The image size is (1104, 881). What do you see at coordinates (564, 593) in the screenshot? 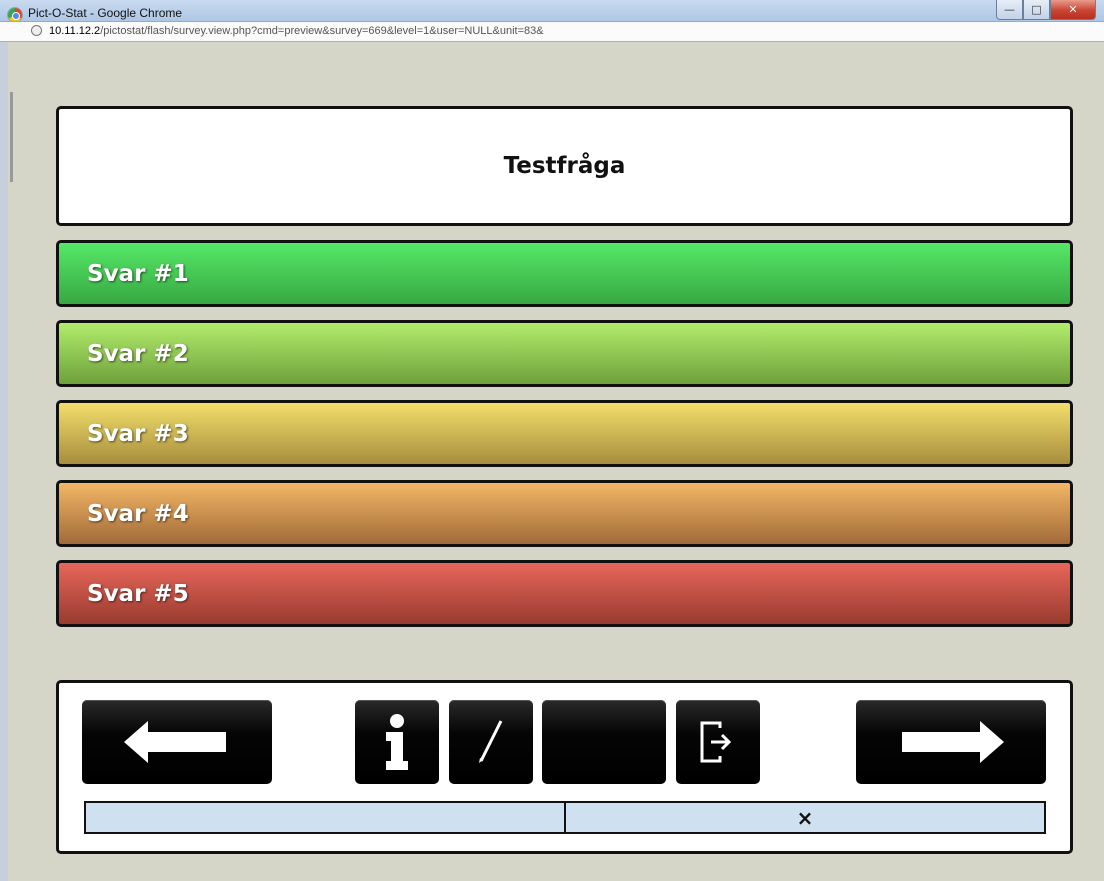
I see `answer-button-5: Svar #5` at bounding box center [564, 593].